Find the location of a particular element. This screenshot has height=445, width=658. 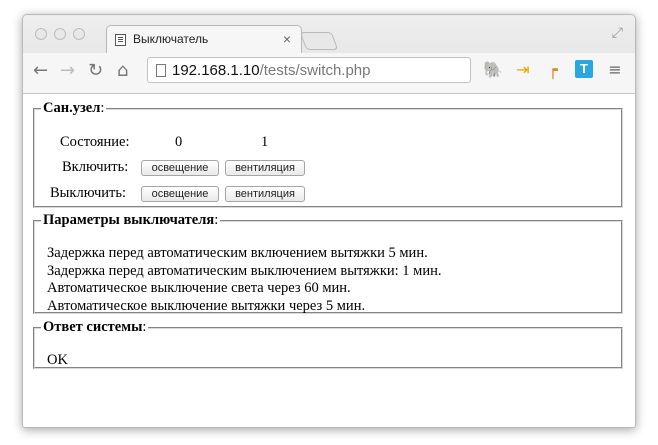

vent-on-button: вентиляция is located at coordinates (265, 168).